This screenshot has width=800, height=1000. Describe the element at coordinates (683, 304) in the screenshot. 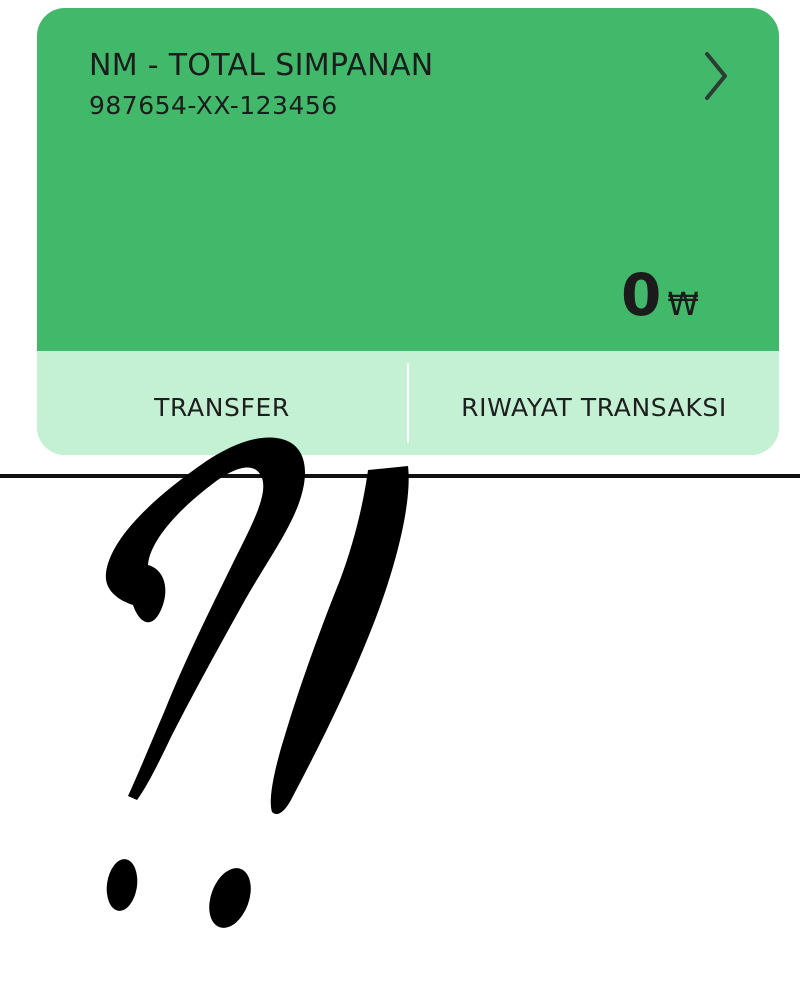

I see `currency-symbol: ₩` at that location.